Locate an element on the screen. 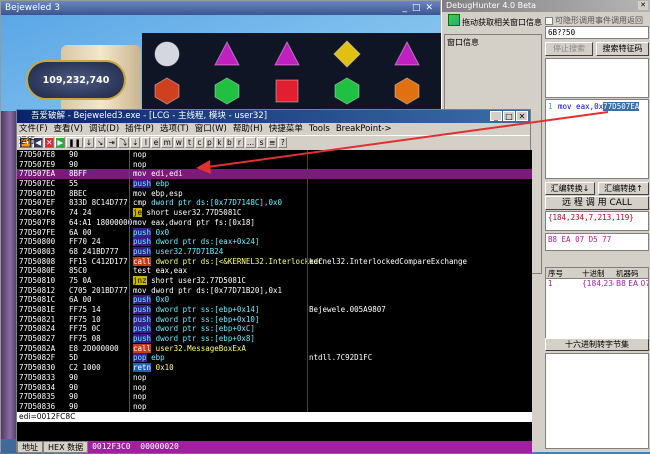 The image size is (650, 454). toolbar-button: ≡ is located at coordinates (272, 142).